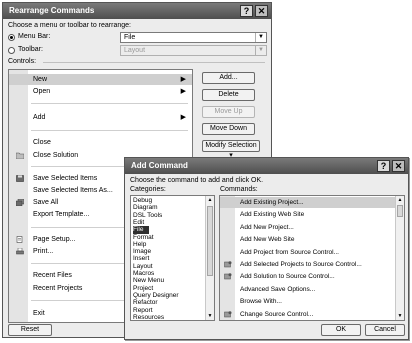 This screenshot has width=412, height=343. I want to click on rearrange-title: Rearrange Commands, so click(137, 11).